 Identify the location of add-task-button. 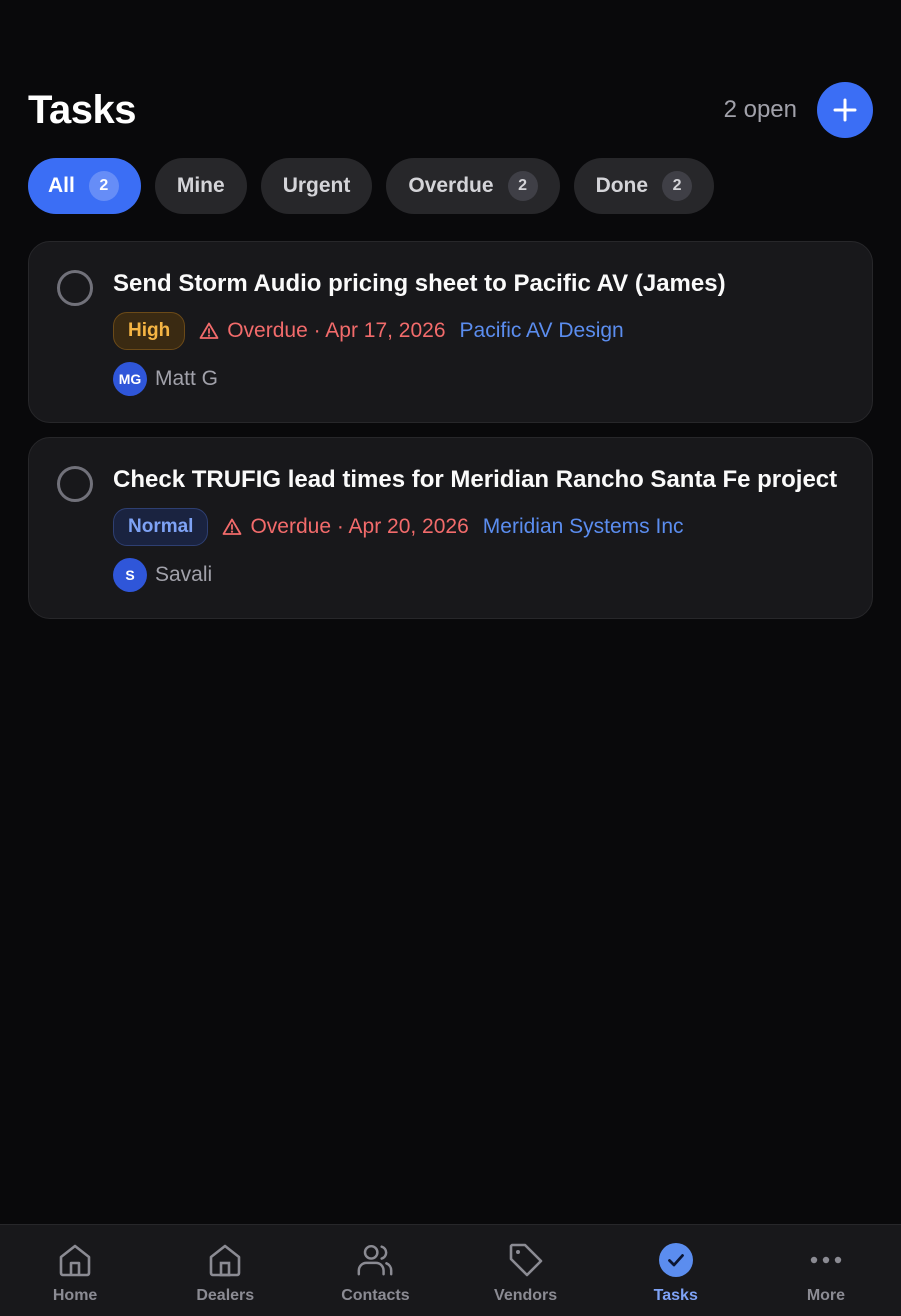
(845, 110).